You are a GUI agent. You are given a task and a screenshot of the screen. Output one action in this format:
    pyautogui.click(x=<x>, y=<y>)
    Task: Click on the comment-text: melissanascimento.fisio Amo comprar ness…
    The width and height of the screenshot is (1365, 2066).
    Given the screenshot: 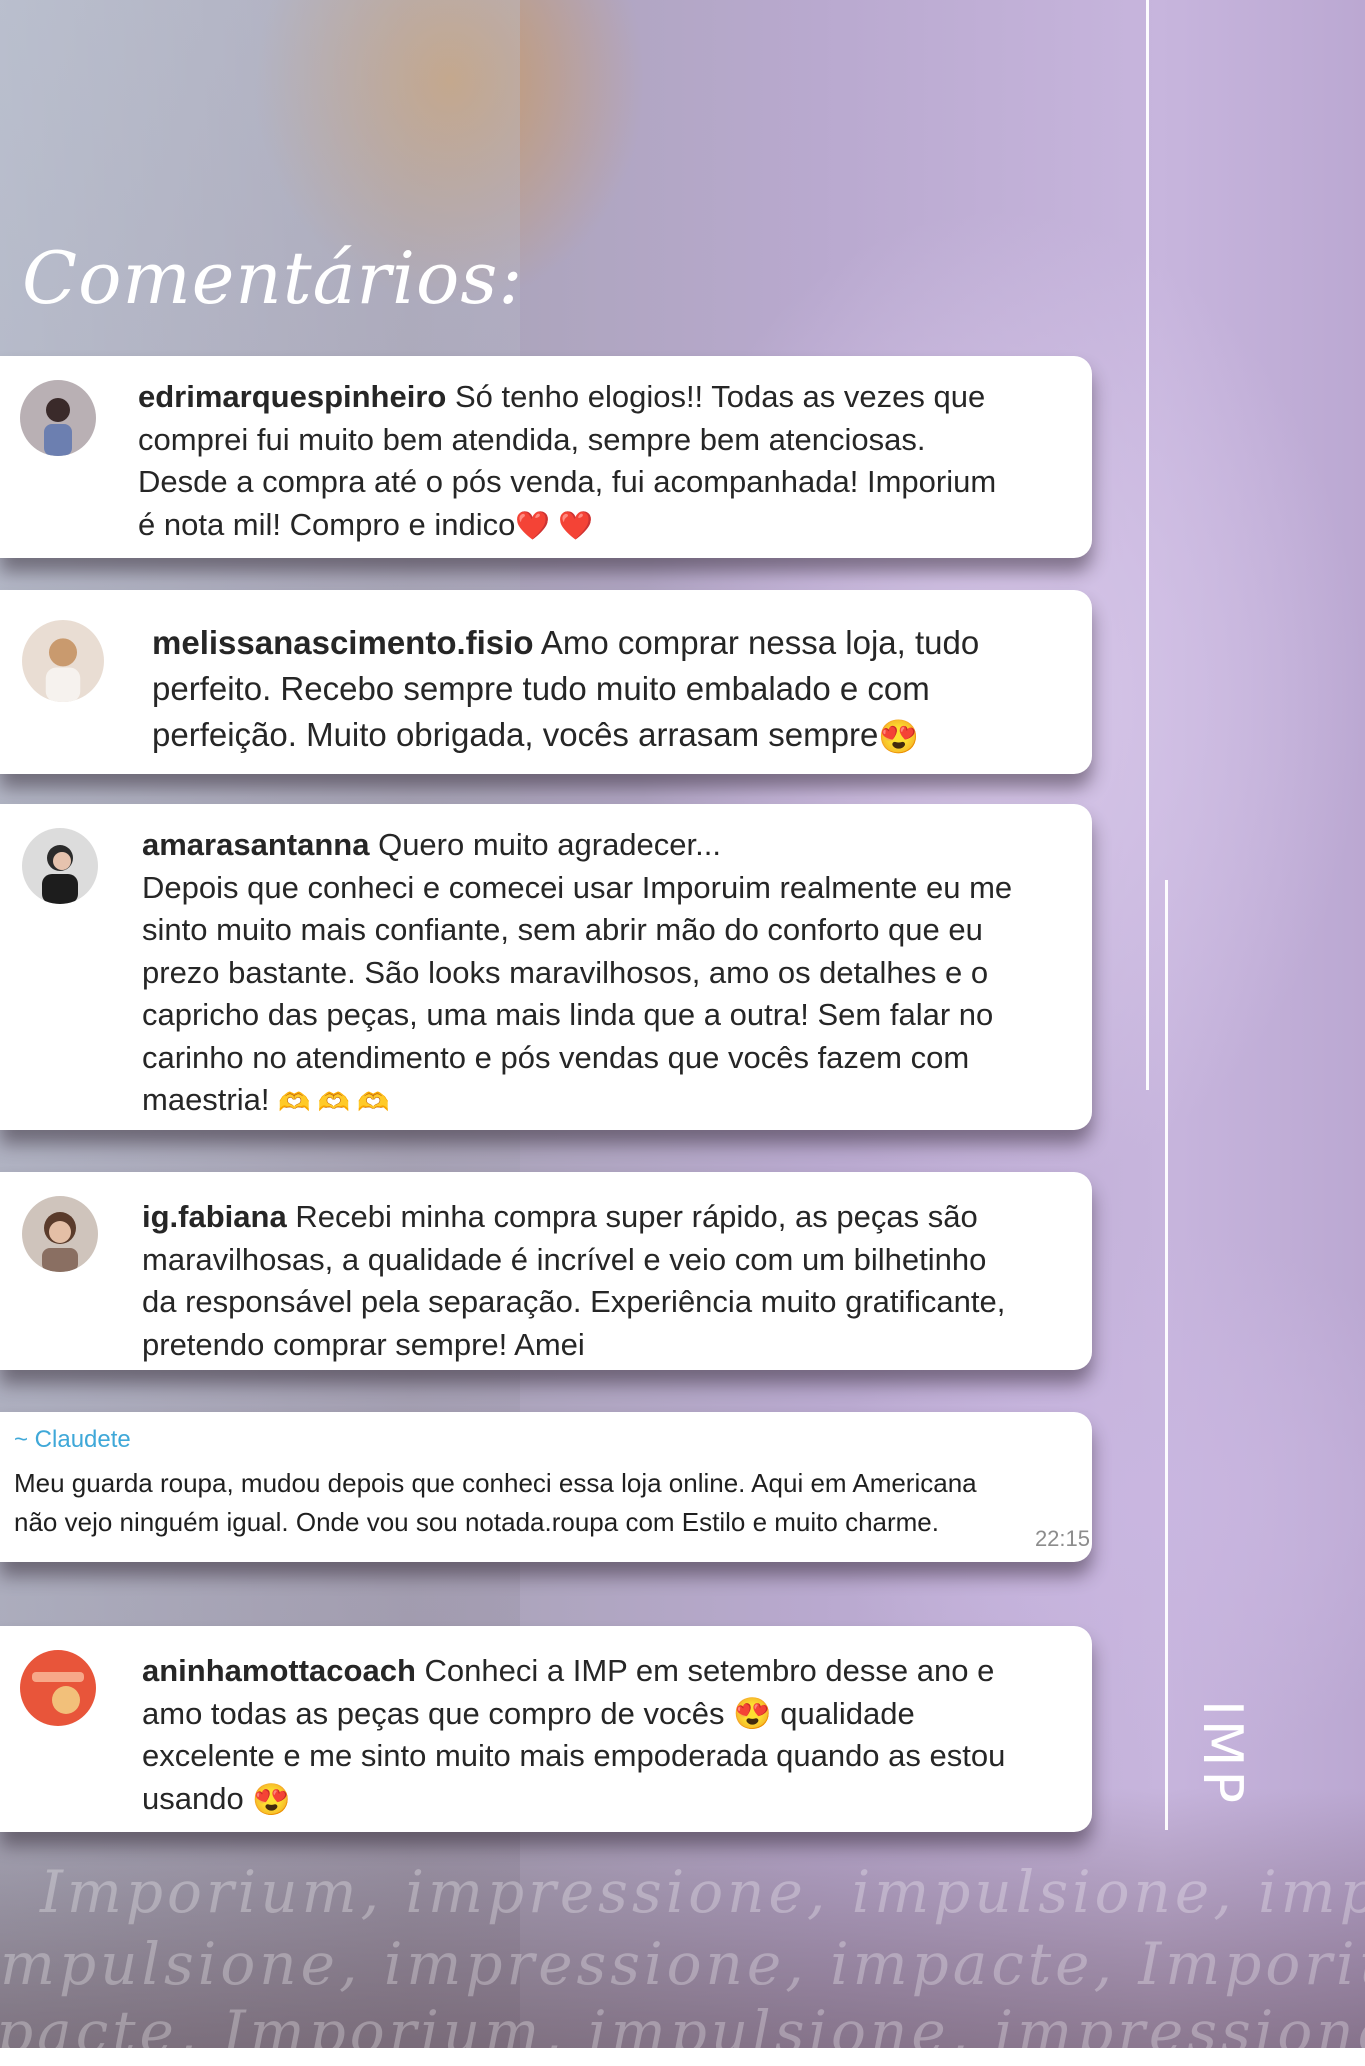 What is the action you would take?
    pyautogui.click(x=565, y=690)
    